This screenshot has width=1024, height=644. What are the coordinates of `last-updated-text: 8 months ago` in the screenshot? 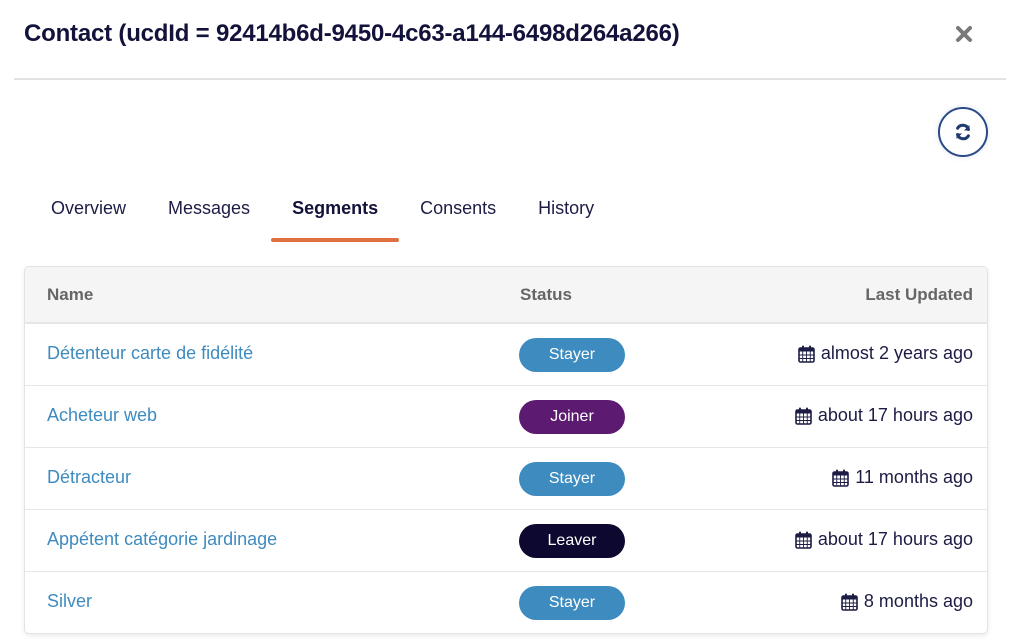 It's located at (918, 601).